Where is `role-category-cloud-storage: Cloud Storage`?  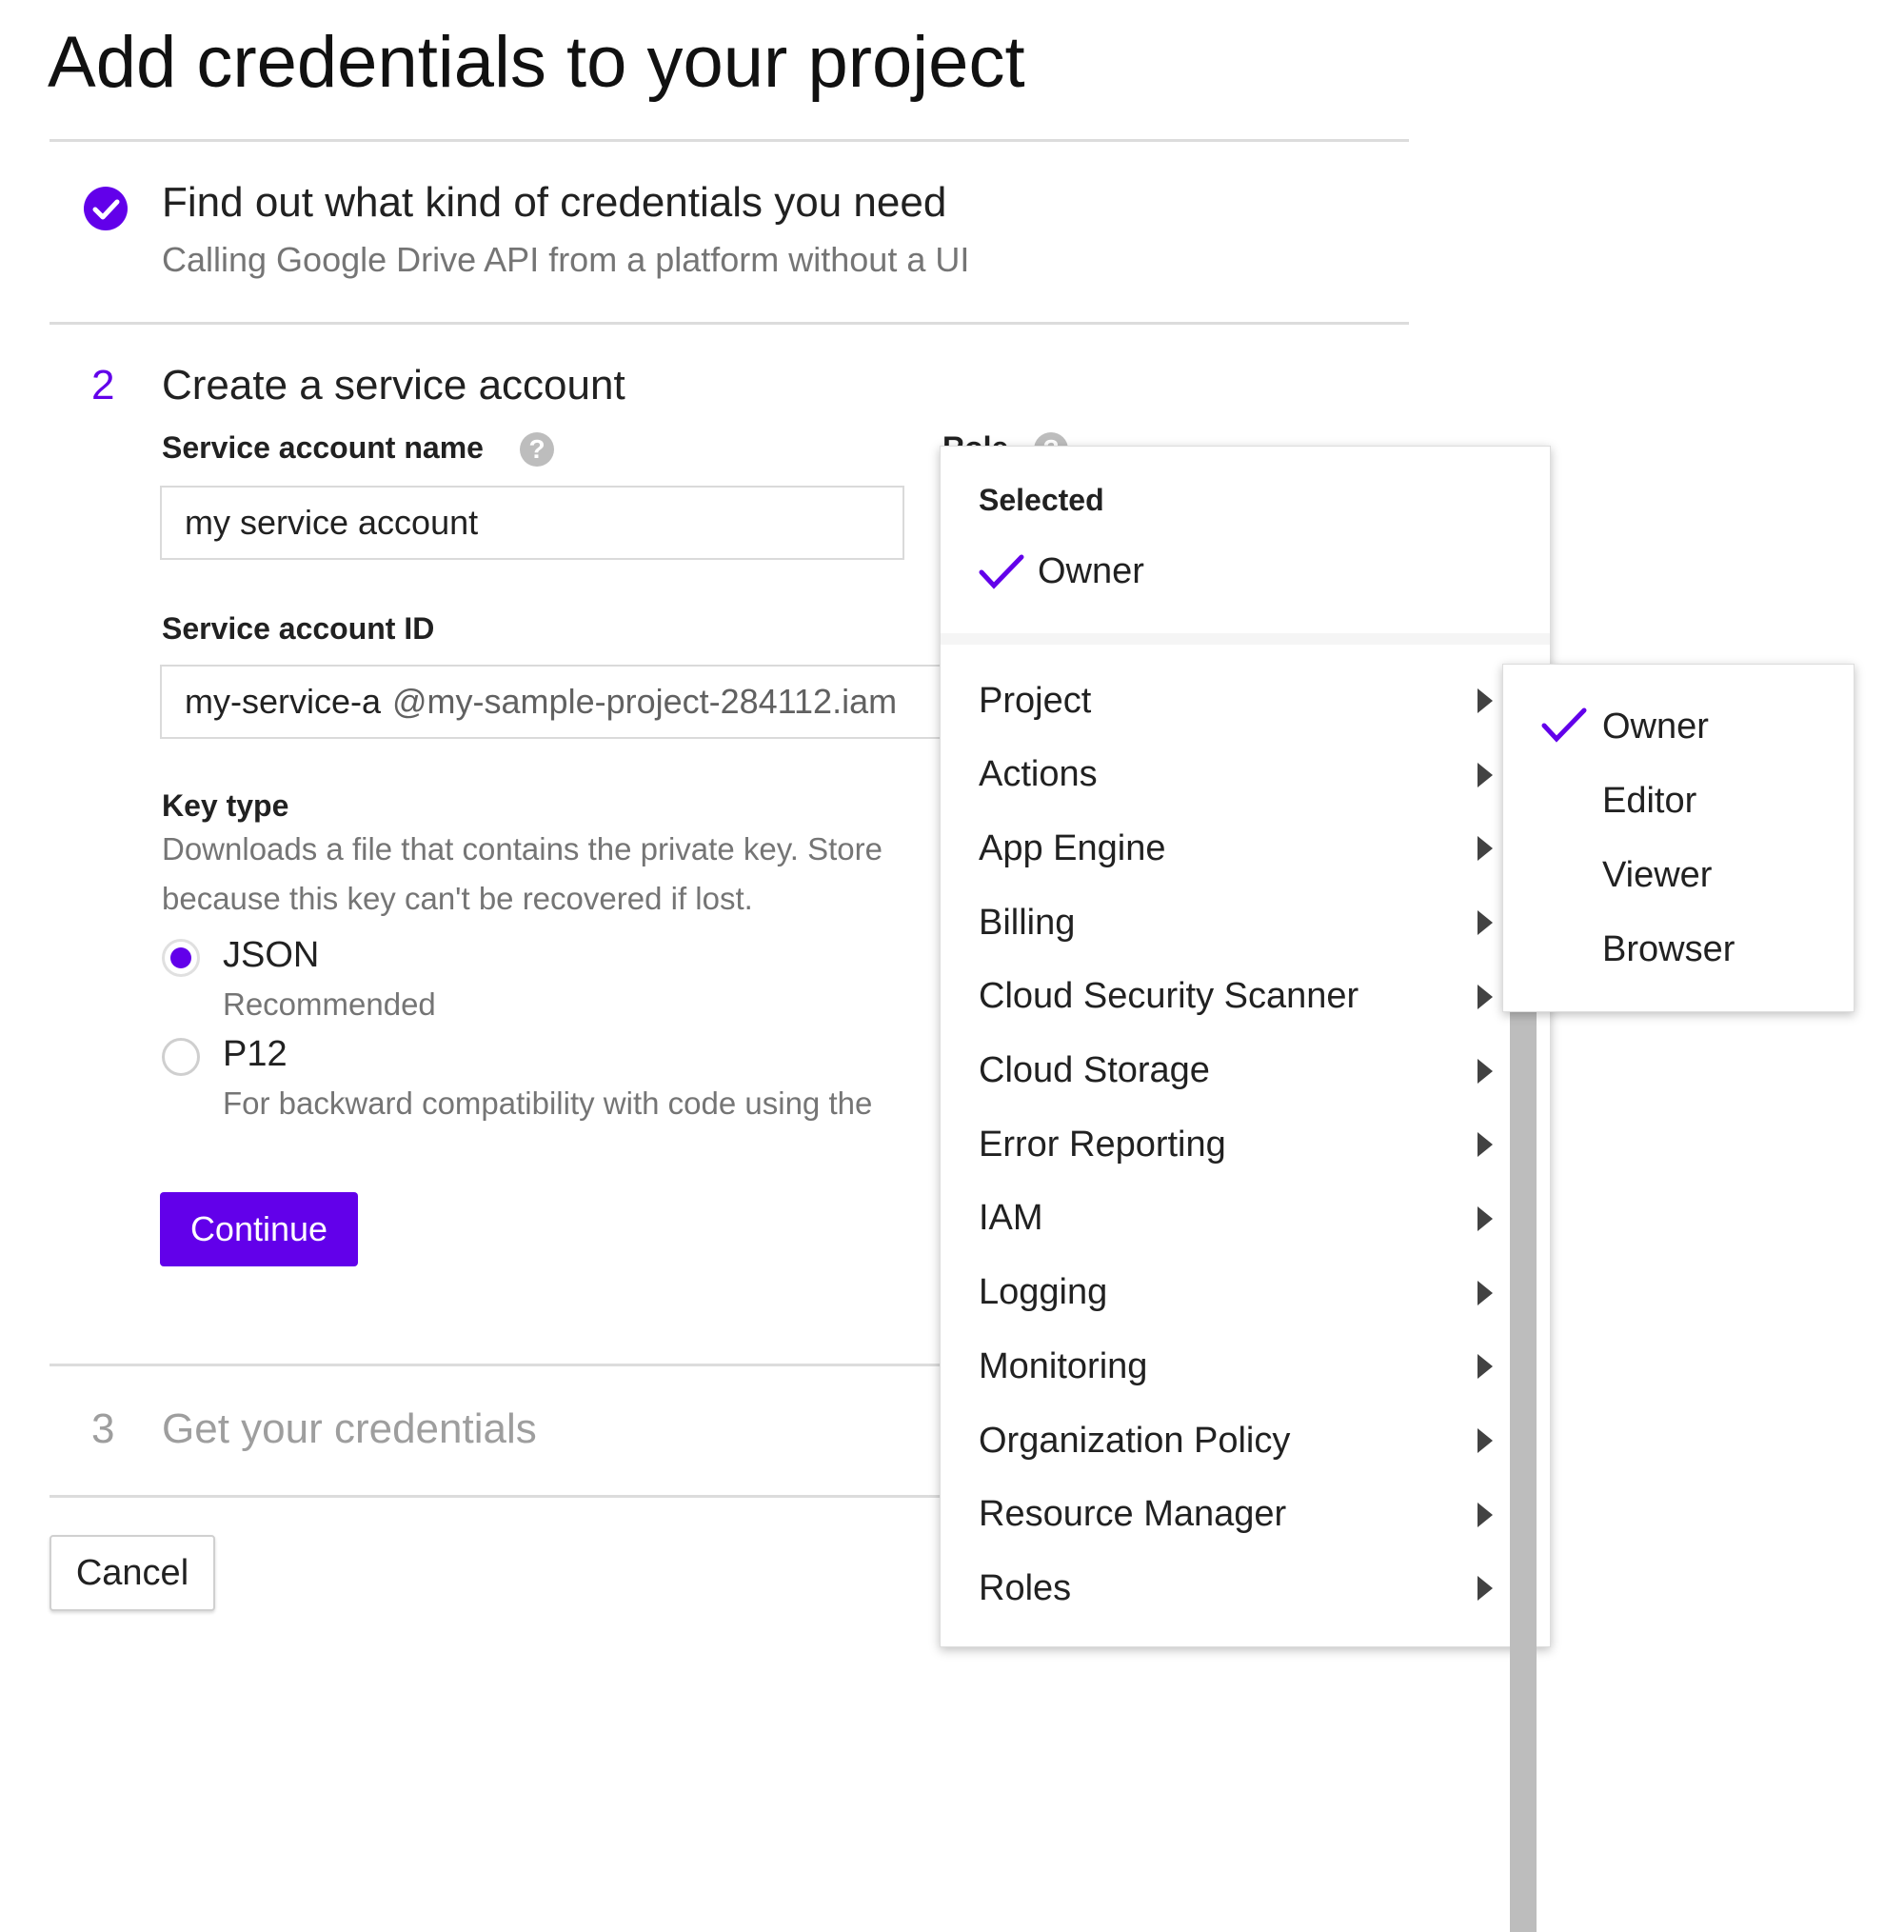 role-category-cloud-storage: Cloud Storage is located at coordinates (1236, 1071).